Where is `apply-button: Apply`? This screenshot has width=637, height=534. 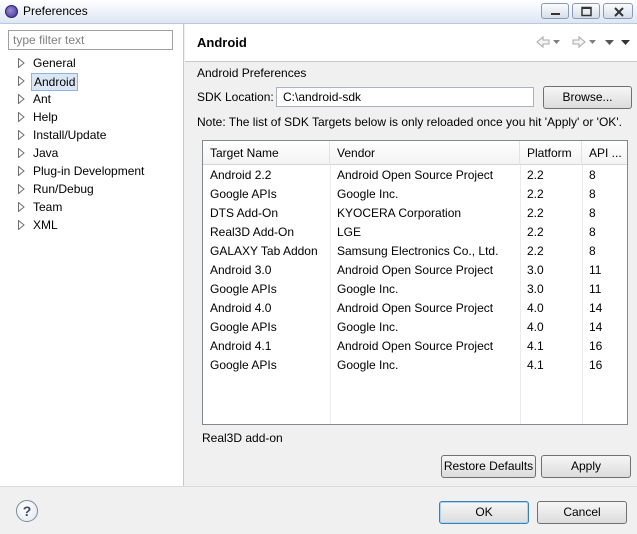
apply-button: Apply is located at coordinates (586, 466).